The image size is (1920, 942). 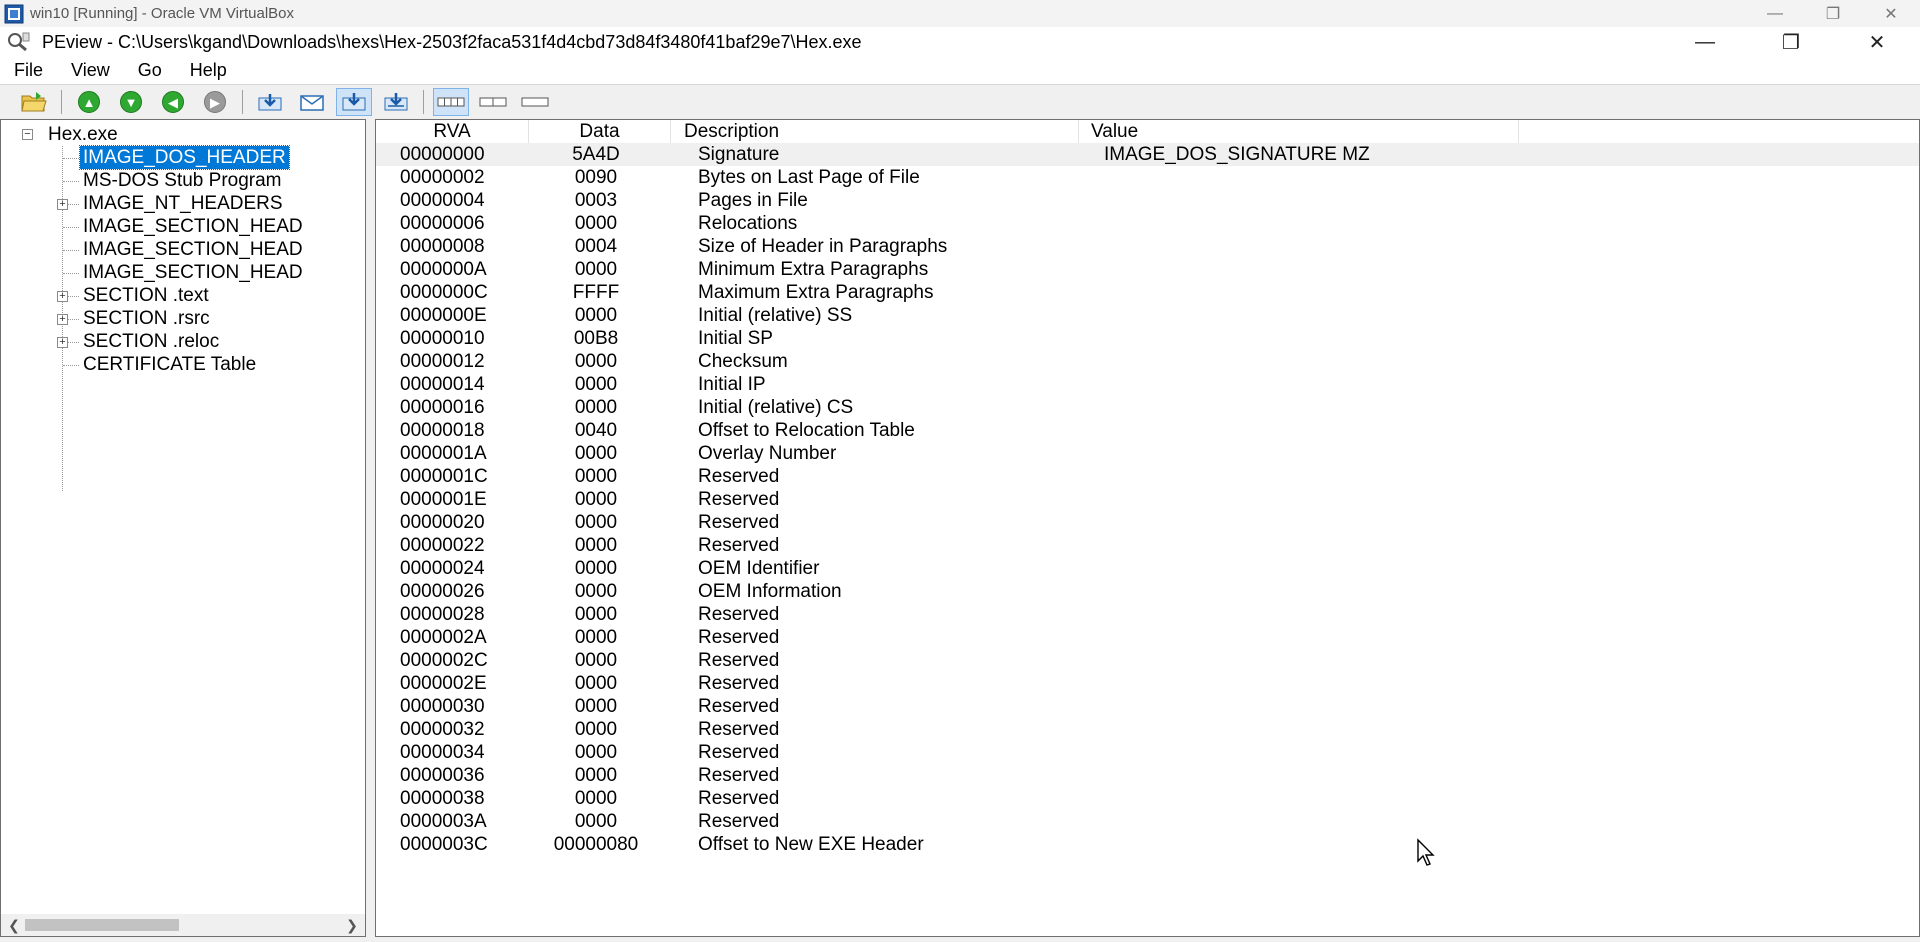 I want to click on open-file-button, so click(x=34, y=102).